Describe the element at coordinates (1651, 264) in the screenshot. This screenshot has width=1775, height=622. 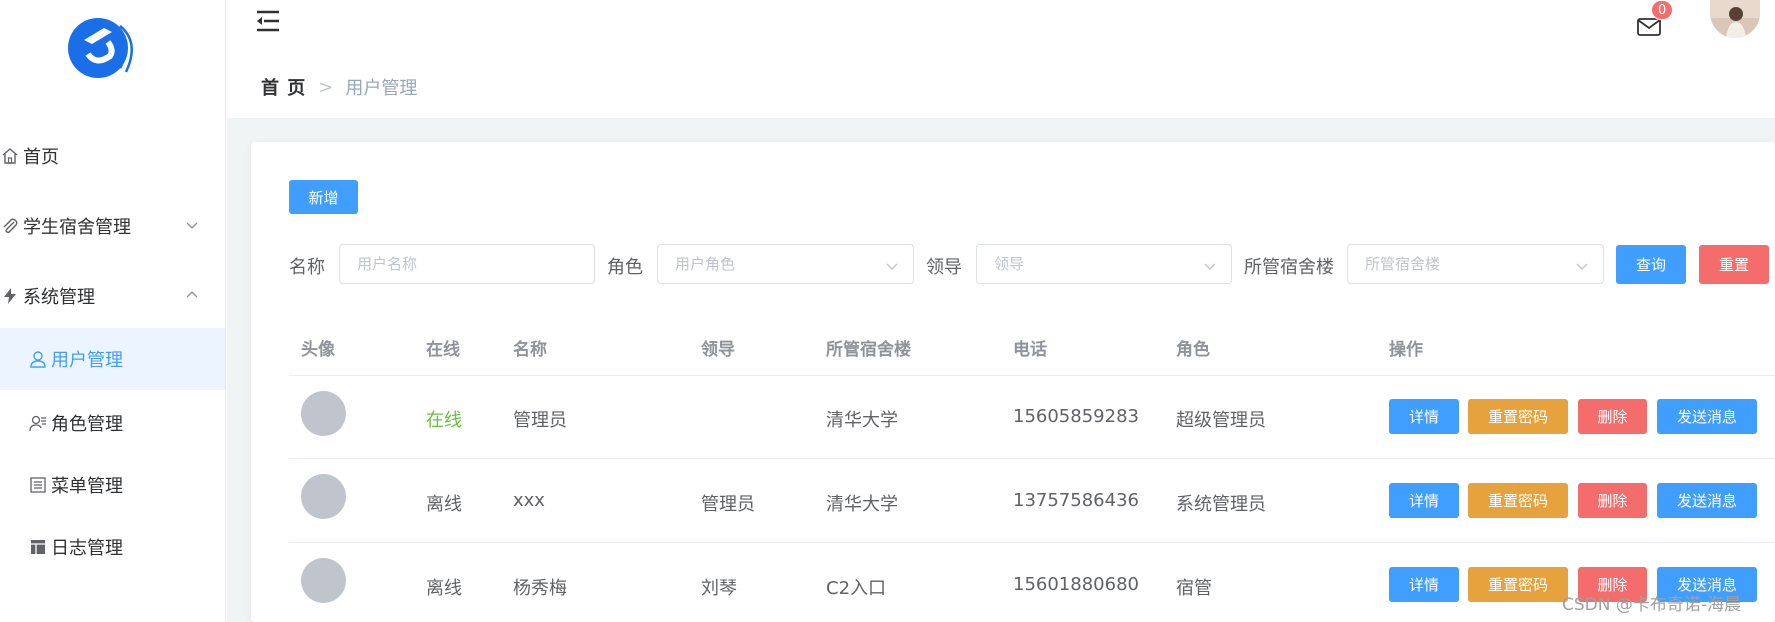
I see `search-button: 查询` at that location.